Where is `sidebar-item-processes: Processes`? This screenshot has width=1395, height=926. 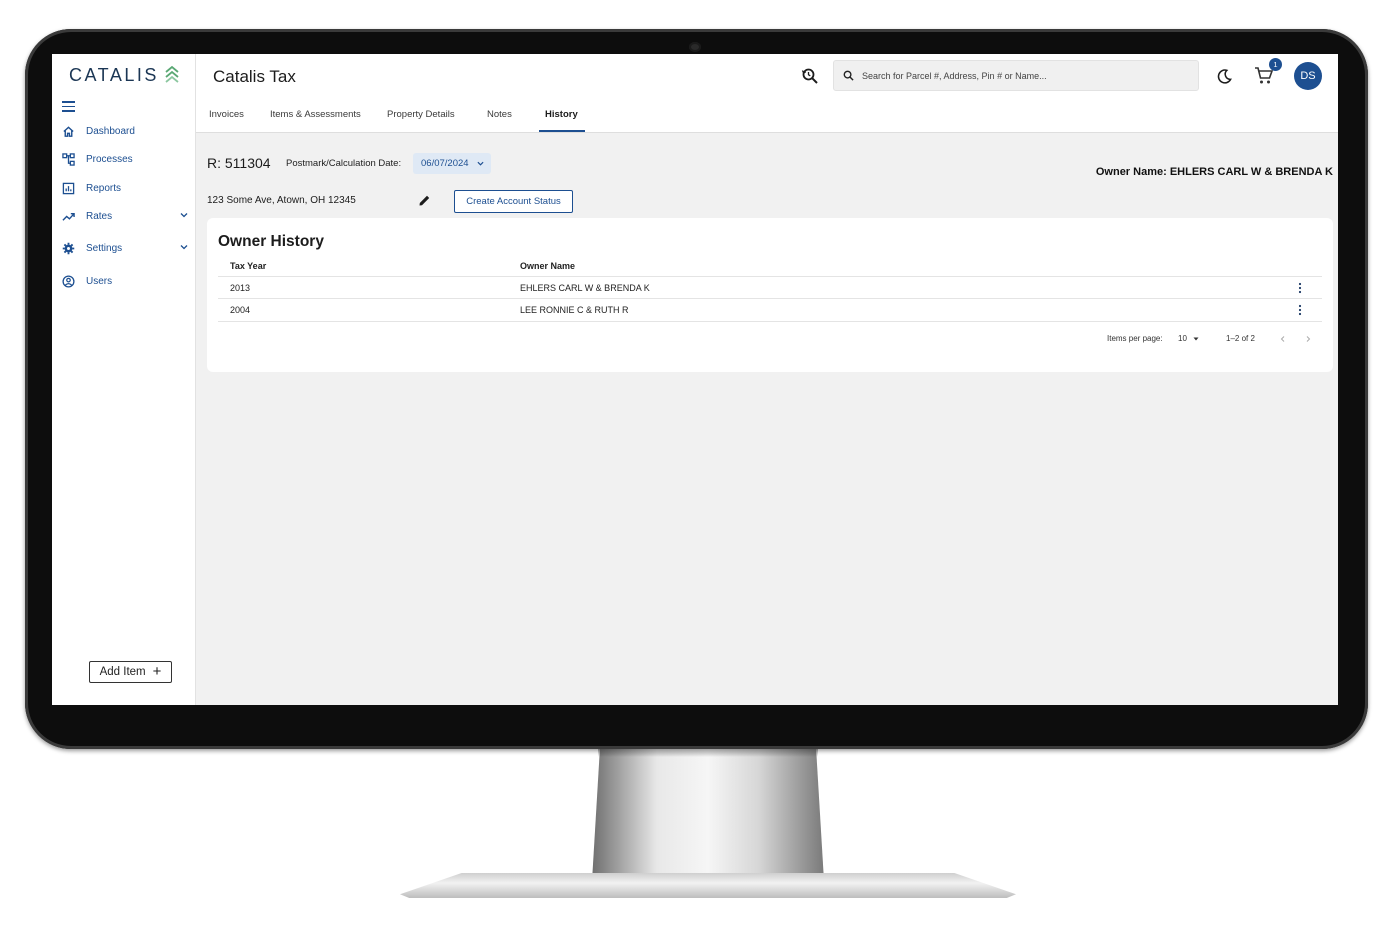
sidebar-item-processes: Processes is located at coordinates (125, 159).